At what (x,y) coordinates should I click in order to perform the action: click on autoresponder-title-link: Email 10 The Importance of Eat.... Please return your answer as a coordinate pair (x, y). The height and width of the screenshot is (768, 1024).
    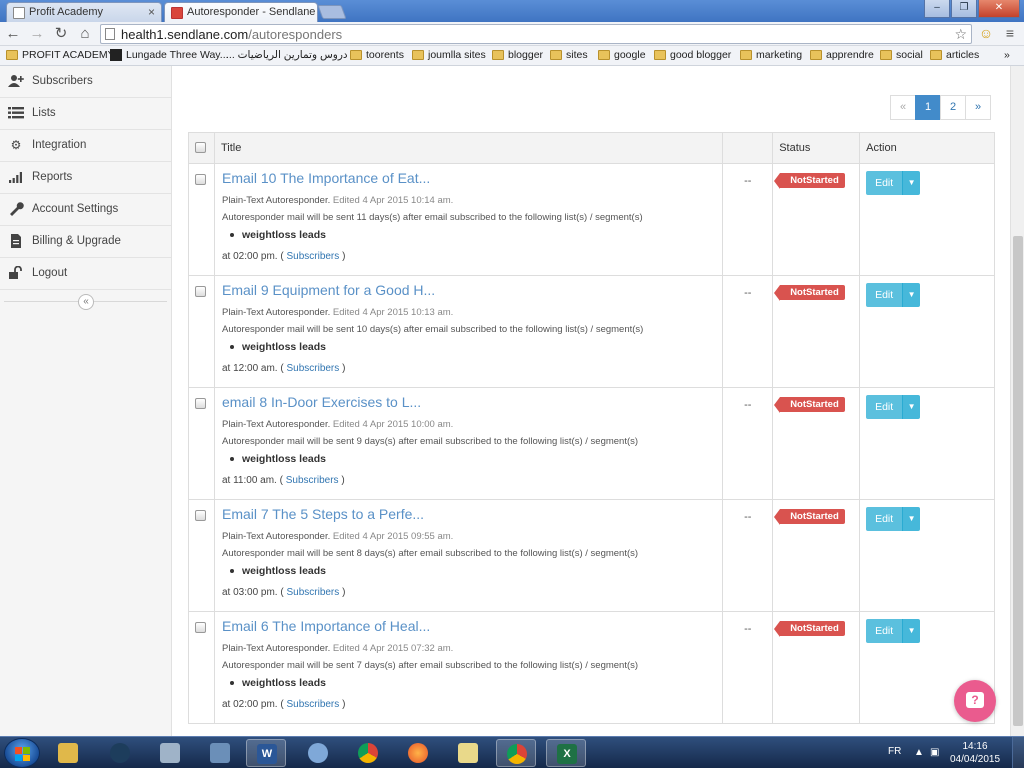
    Looking at the image, I should click on (468, 181).